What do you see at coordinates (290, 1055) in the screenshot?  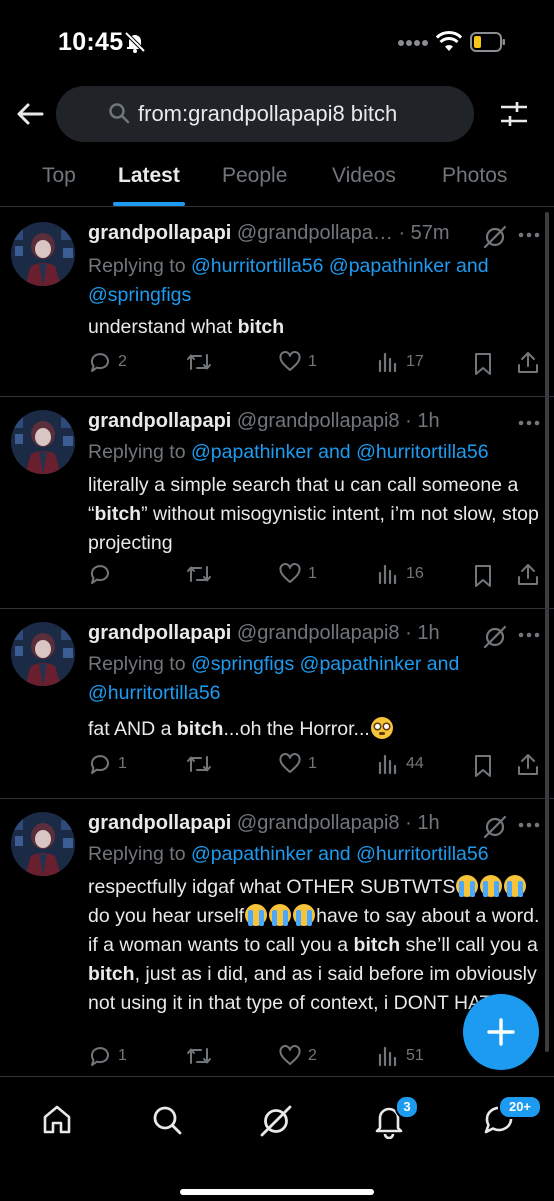 I see `like-icon` at bounding box center [290, 1055].